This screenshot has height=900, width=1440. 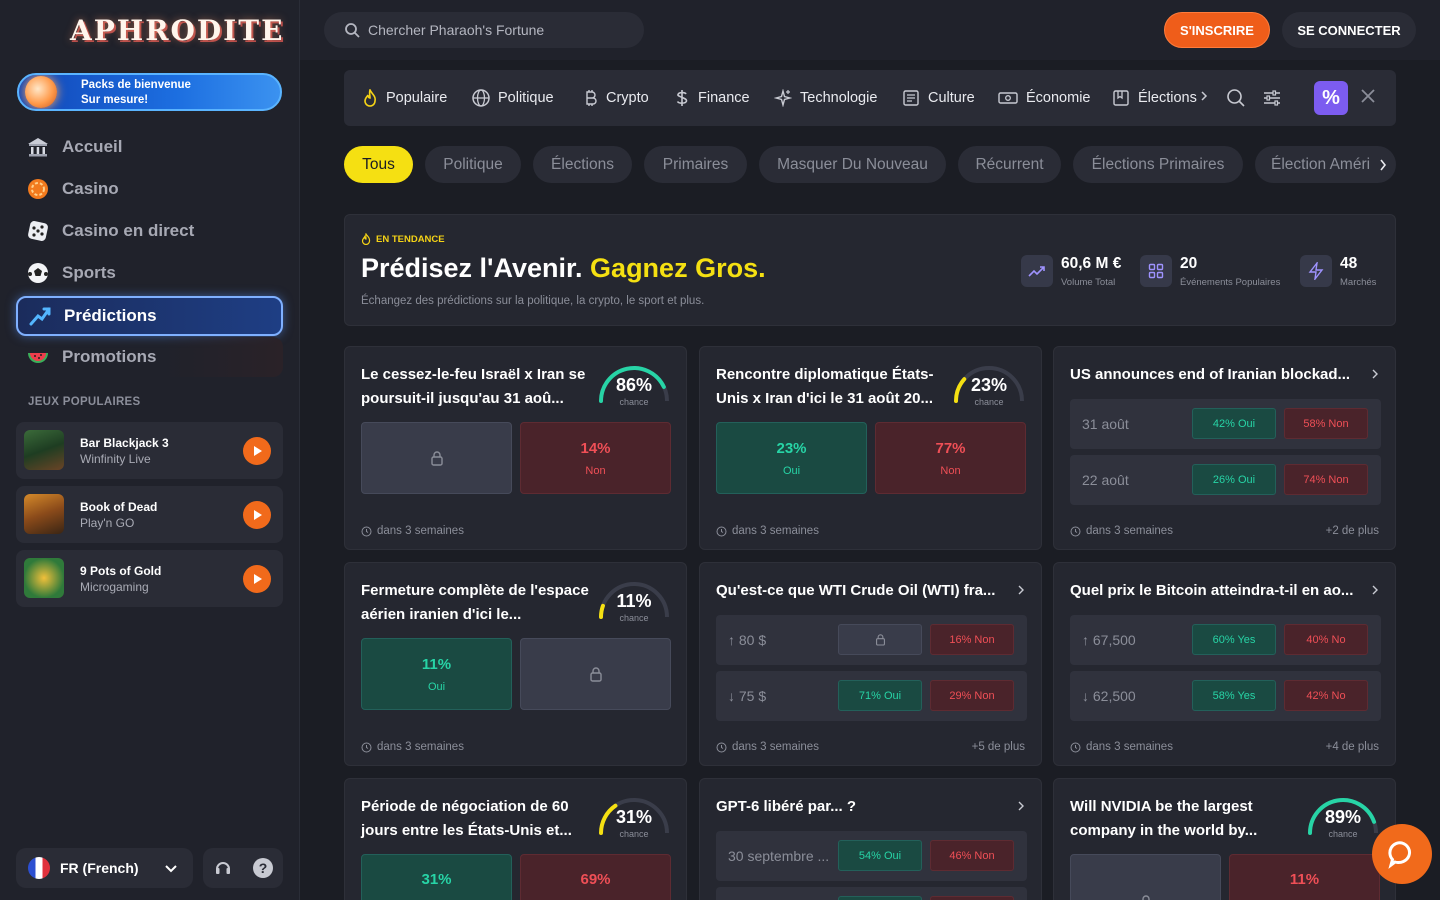 I want to click on chip-recurrent: Récurrent, so click(x=1009, y=164).